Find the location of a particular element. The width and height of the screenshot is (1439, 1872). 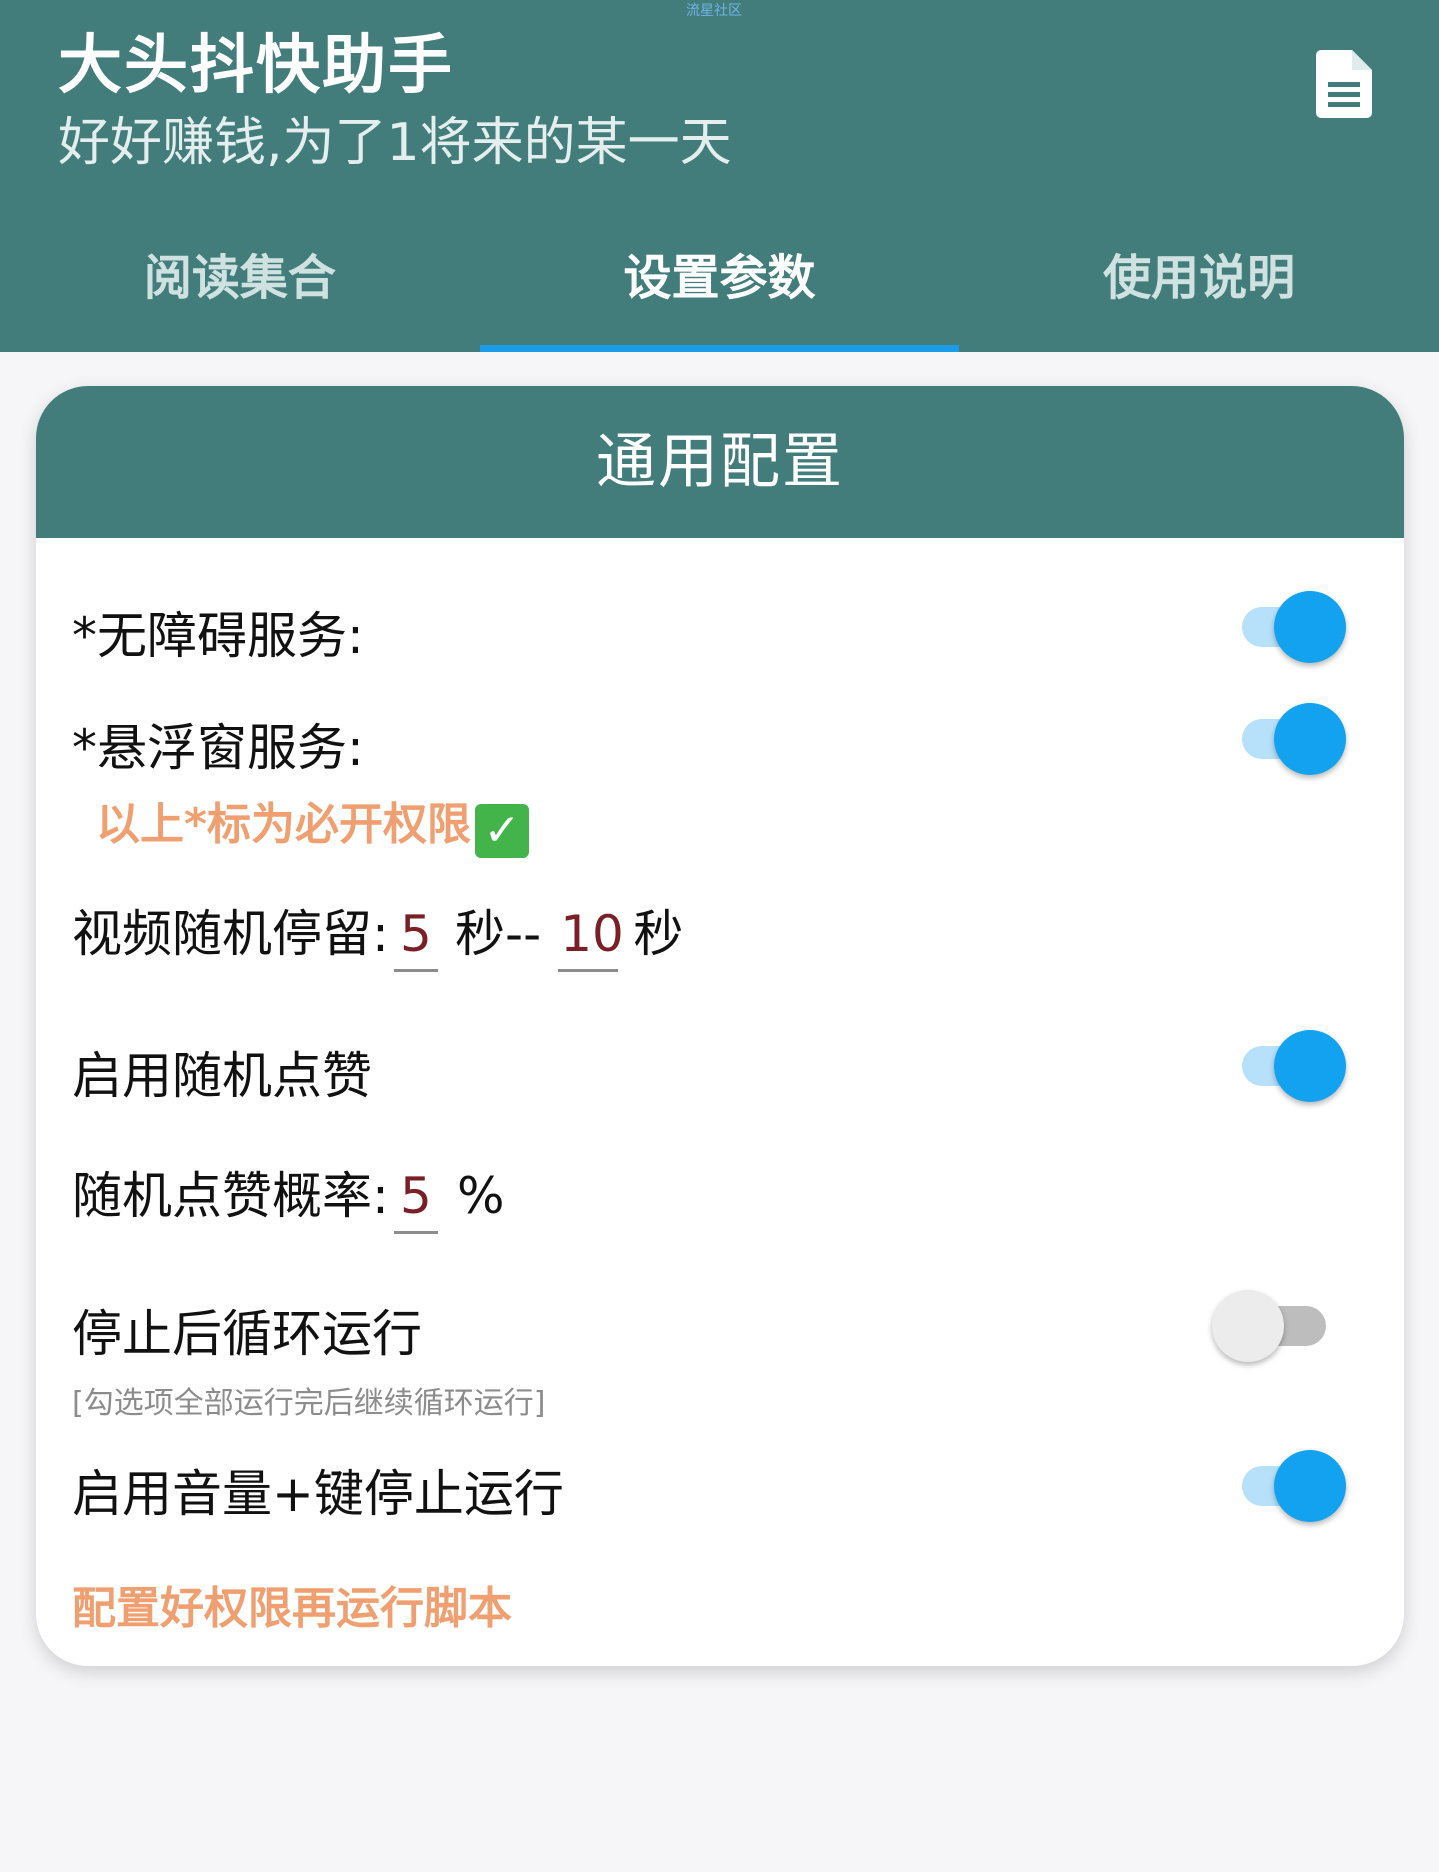

volume-stop-switch is located at coordinates (1291, 1484).